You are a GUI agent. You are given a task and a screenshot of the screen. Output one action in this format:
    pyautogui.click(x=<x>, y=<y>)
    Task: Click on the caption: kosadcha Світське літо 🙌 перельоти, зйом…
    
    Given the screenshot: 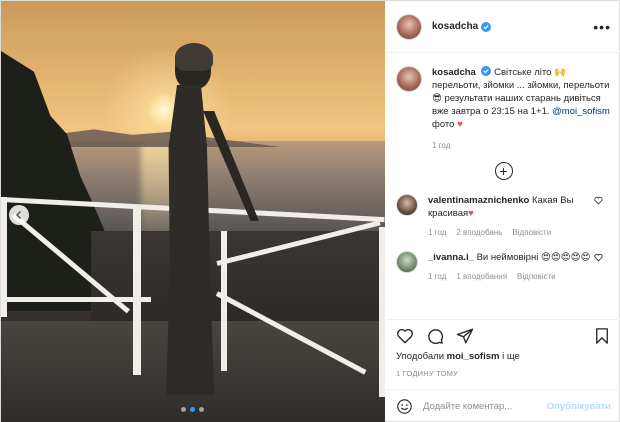 What is the action you would take?
    pyautogui.click(x=503, y=98)
    